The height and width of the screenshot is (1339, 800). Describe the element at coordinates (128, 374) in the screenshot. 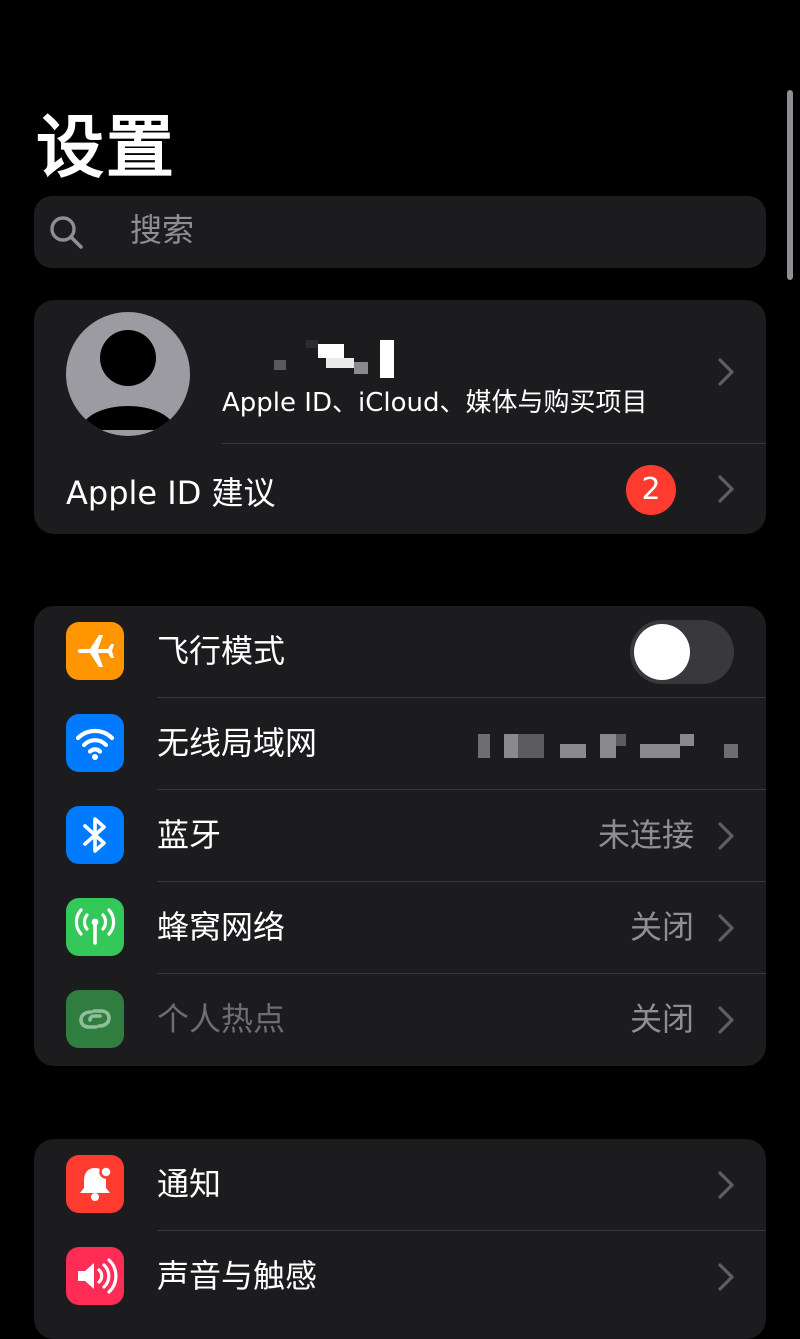

I see `avatar` at that location.